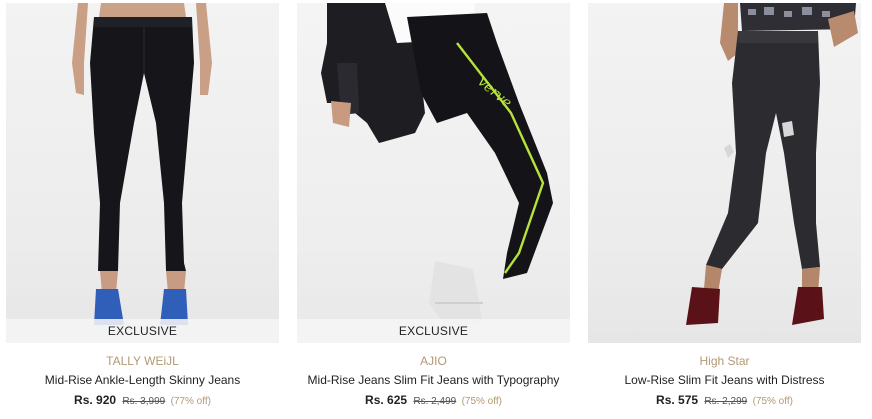 The image size is (872, 419). I want to click on product-photo-jeans-black, so click(142, 164).